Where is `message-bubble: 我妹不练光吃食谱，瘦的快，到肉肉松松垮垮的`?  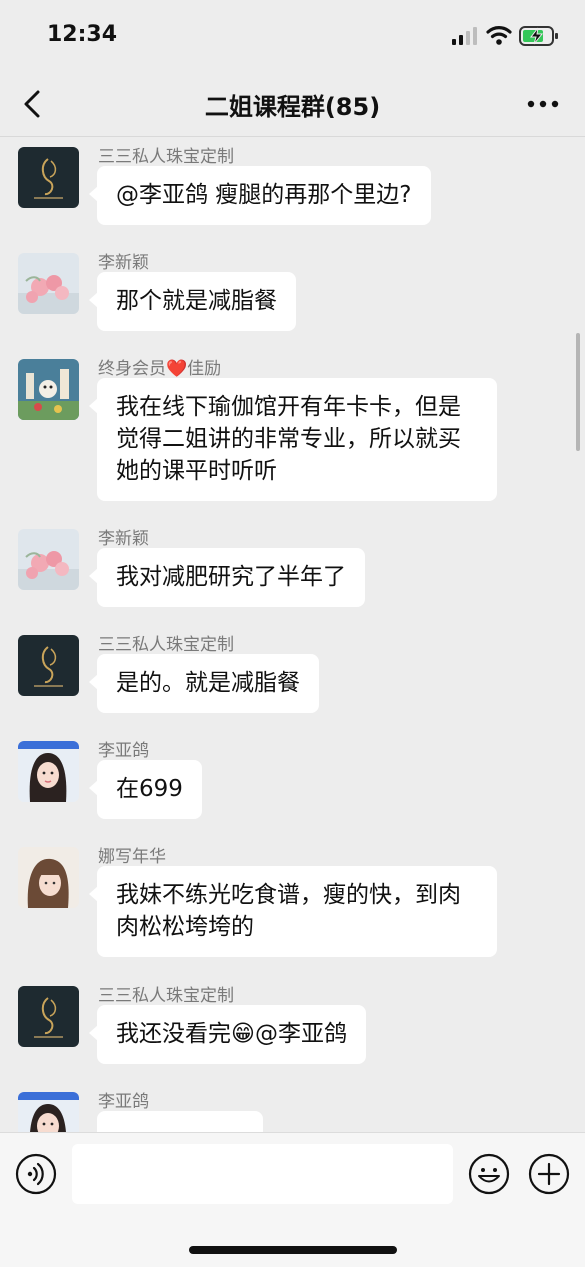 message-bubble: 我妹不练光吃食谱，瘦的快，到肉肉松松垮垮的 is located at coordinates (293, 911).